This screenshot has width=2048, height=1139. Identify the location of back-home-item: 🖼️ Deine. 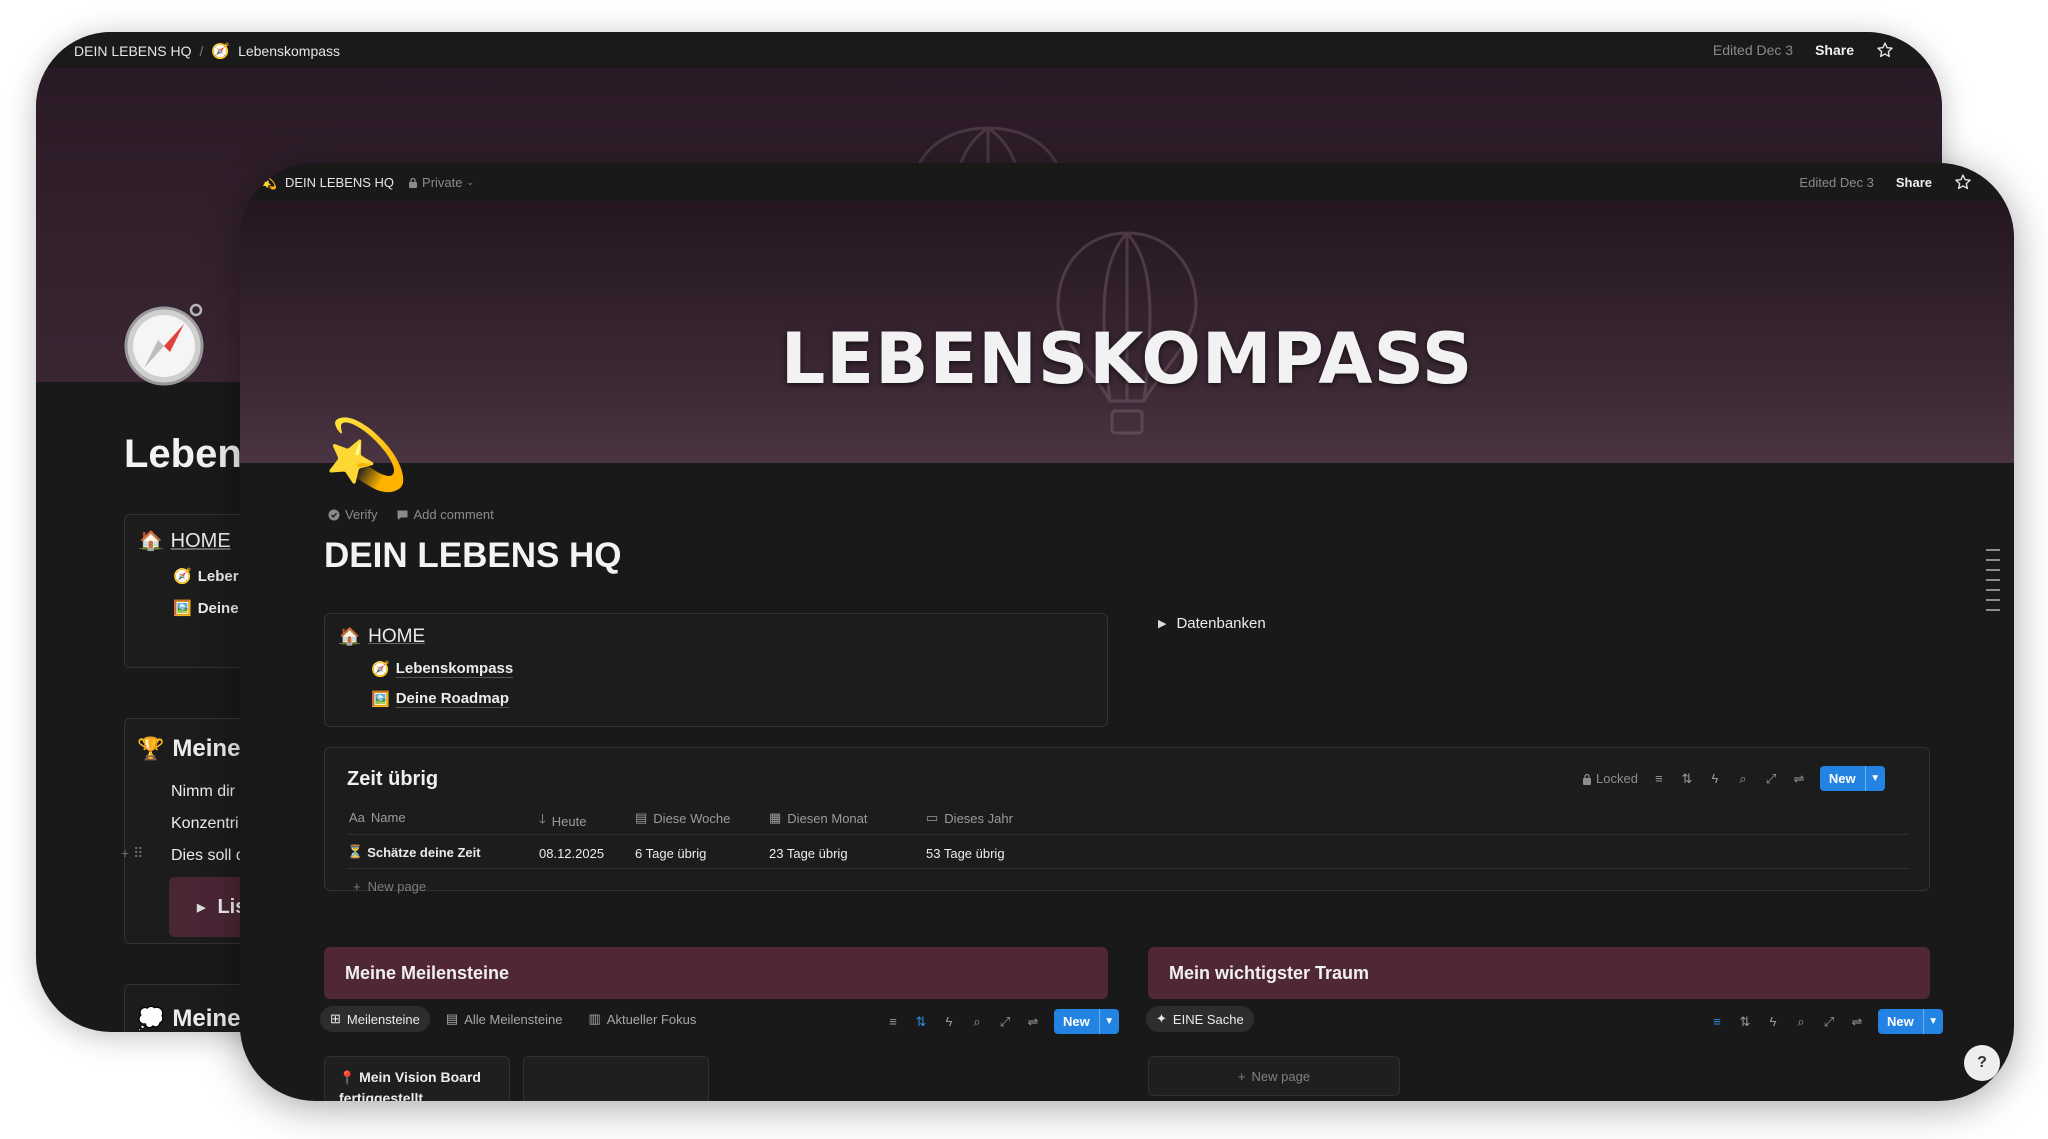
(206, 608).